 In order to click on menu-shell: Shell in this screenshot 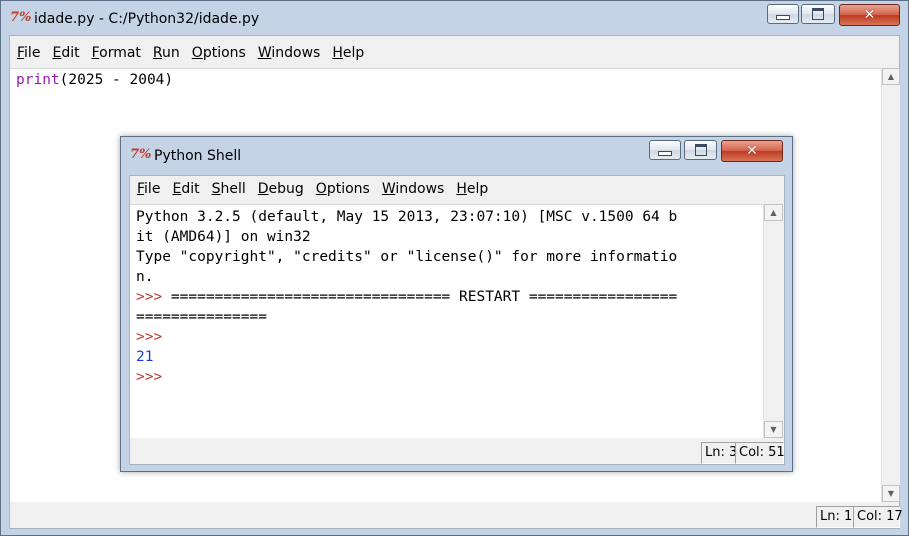, I will do `click(229, 189)`.